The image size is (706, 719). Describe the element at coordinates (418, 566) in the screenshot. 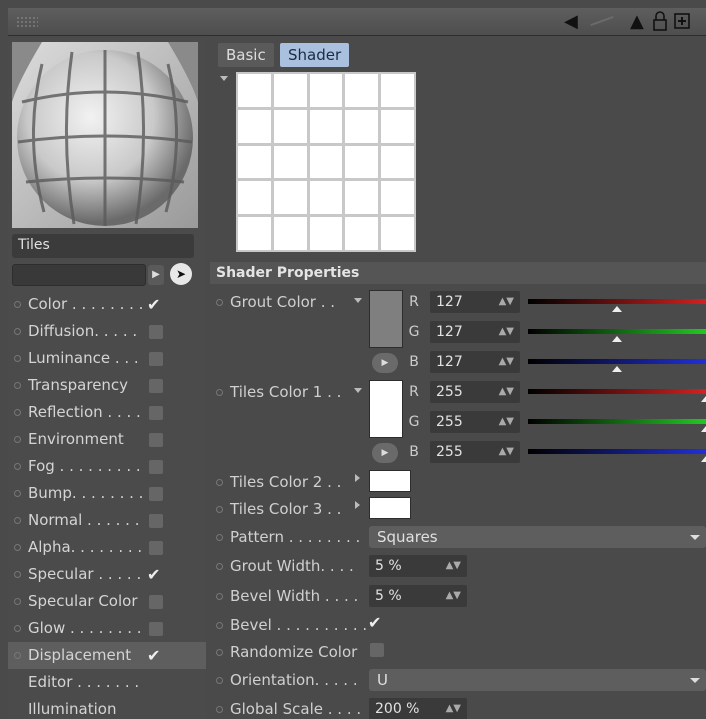

I see `grout-width-field: 5 % ▲▼` at that location.